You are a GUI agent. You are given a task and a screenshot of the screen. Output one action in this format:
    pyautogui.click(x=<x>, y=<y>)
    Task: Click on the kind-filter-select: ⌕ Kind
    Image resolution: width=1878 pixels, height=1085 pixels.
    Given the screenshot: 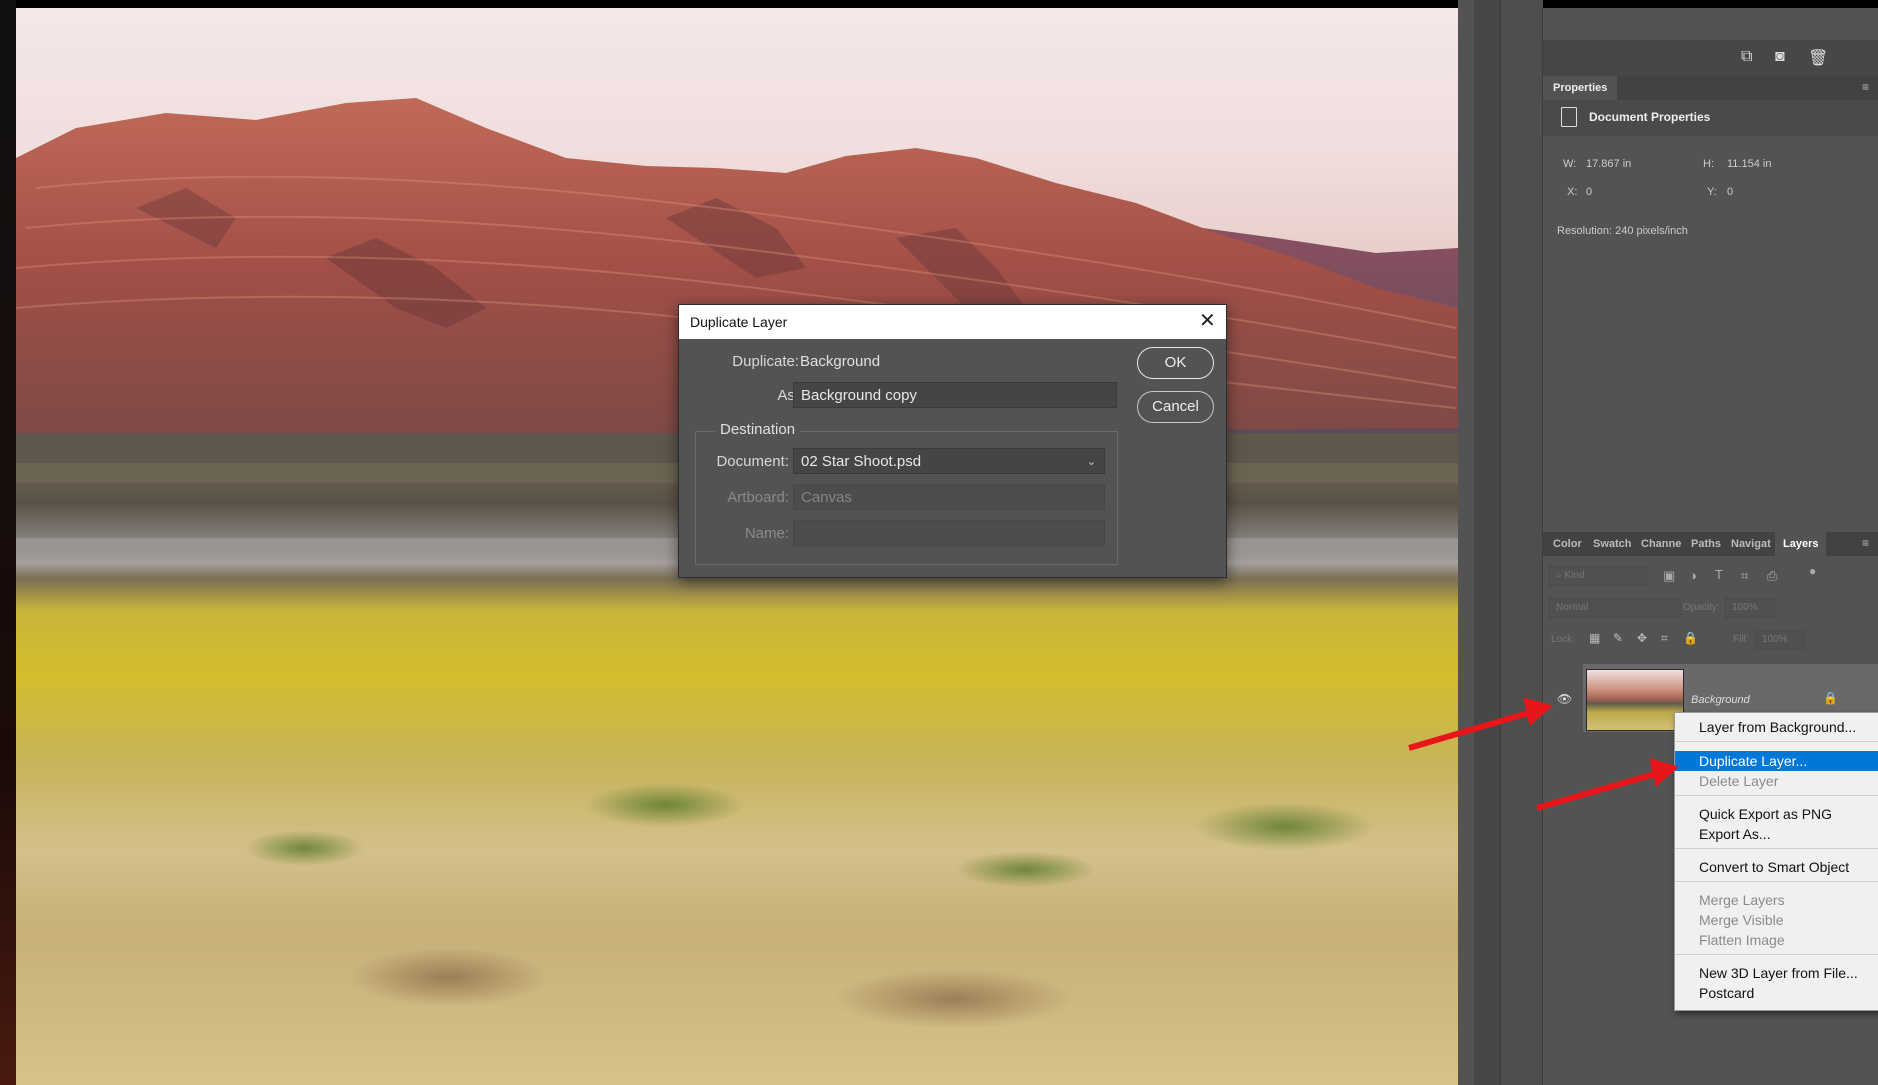 What is the action you would take?
    pyautogui.click(x=1598, y=576)
    